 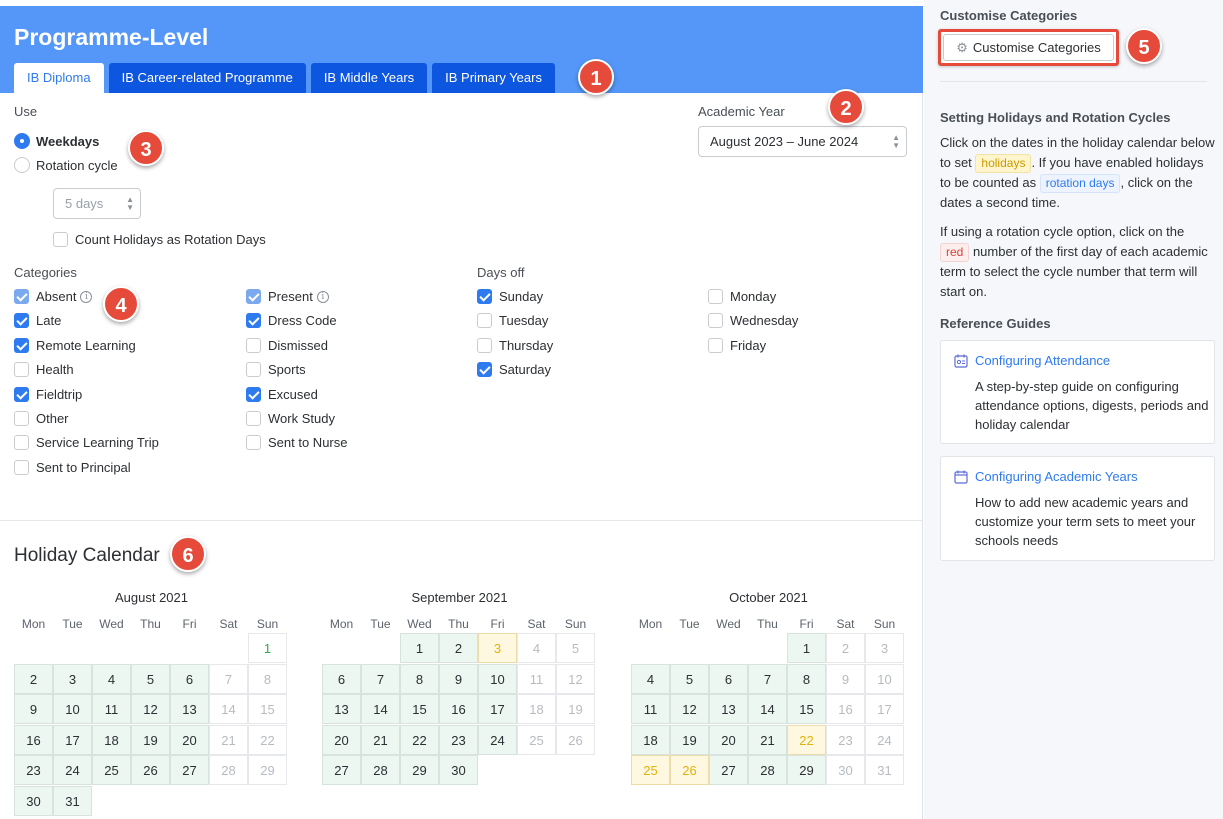 What do you see at coordinates (510, 296) in the screenshot?
I see `day-off-sunday: Sunday` at bounding box center [510, 296].